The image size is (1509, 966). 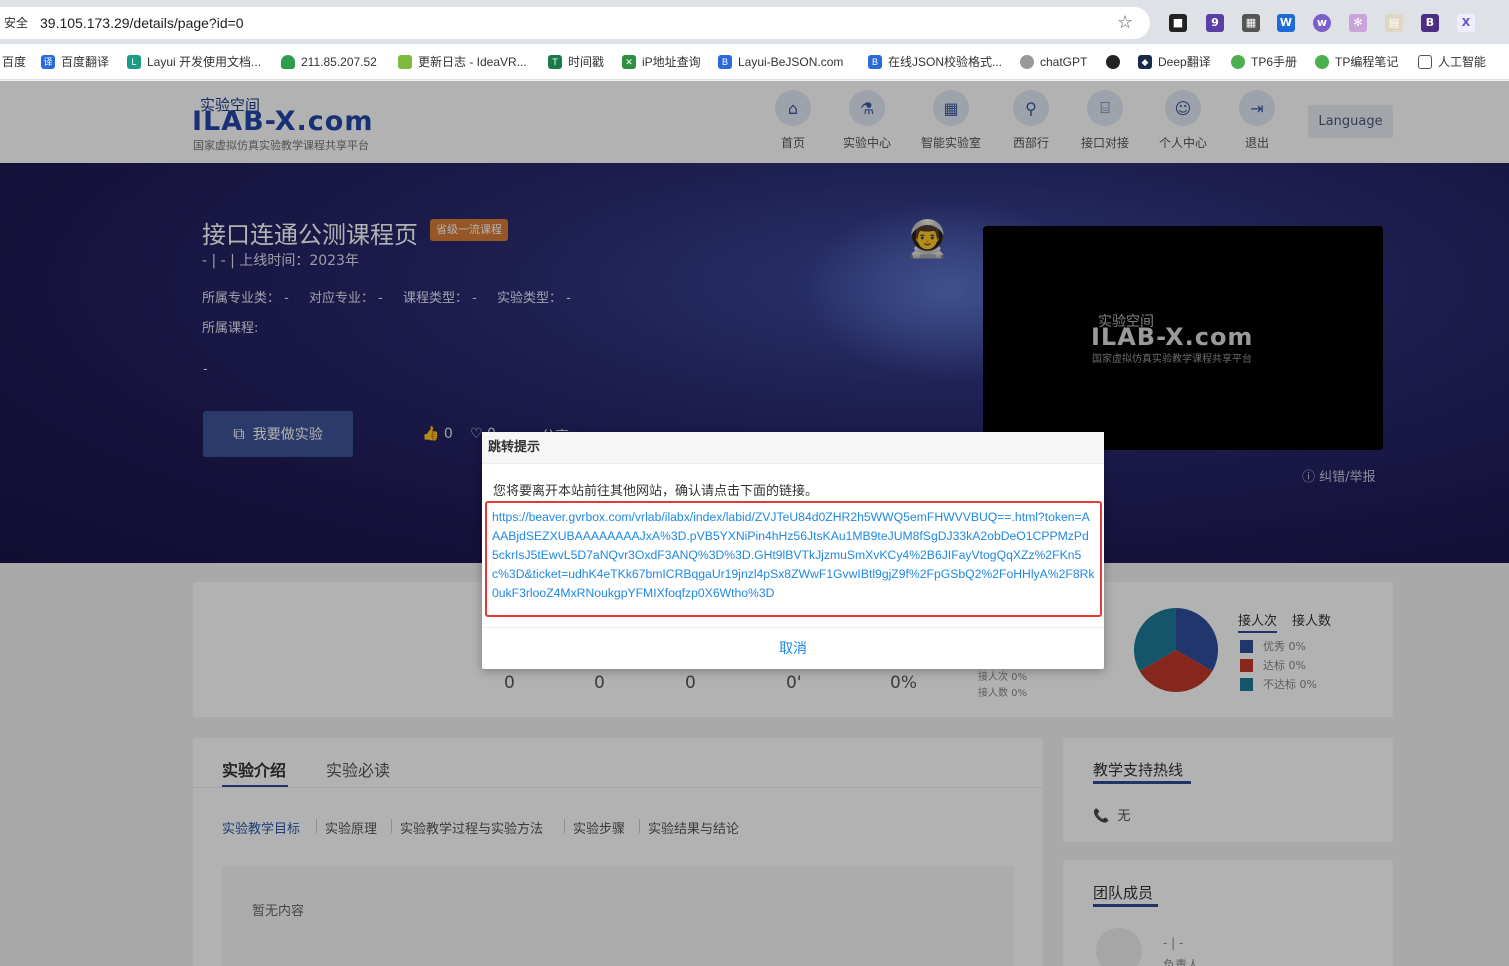 What do you see at coordinates (1174, 62) in the screenshot?
I see `bookmark-item: ◆ Deep翻译` at bounding box center [1174, 62].